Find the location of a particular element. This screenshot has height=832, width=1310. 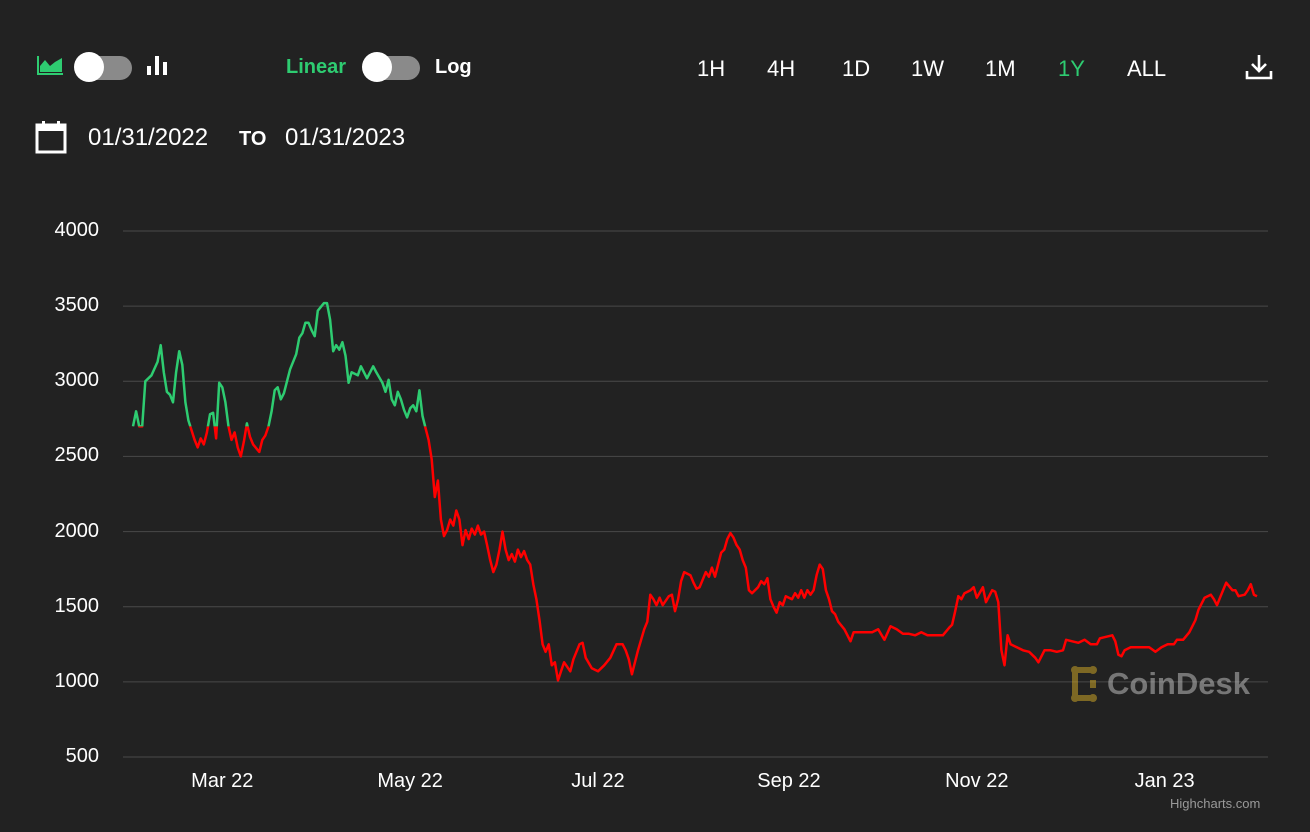

y-tick-label: 500 is located at coordinates (82, 756).